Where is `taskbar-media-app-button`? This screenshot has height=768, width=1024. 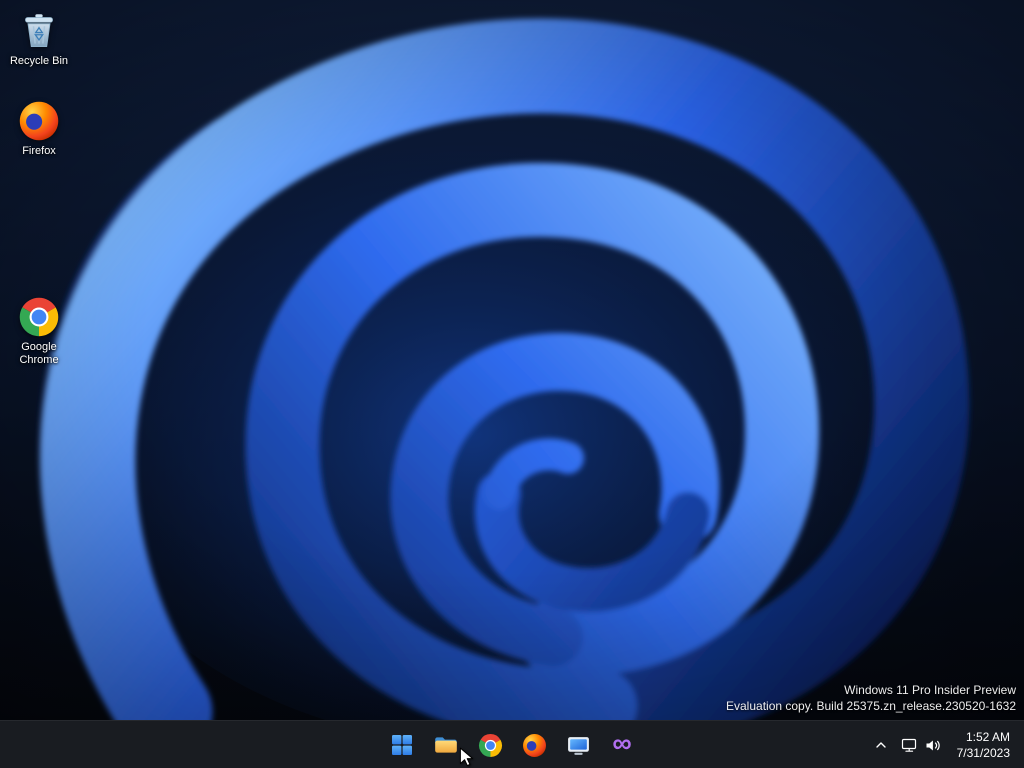 taskbar-media-app-button is located at coordinates (578, 745).